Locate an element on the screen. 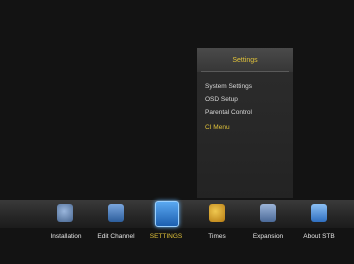 The height and width of the screenshot is (264, 354). menu-item-osd-setup: OSD Setup is located at coordinates (221, 99).